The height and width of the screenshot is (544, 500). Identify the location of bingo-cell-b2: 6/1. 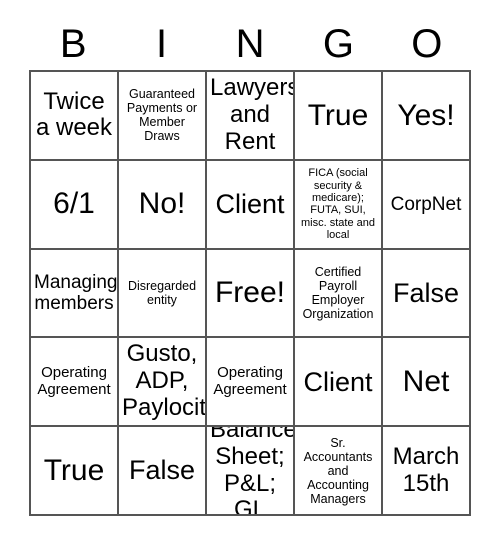
(75, 205).